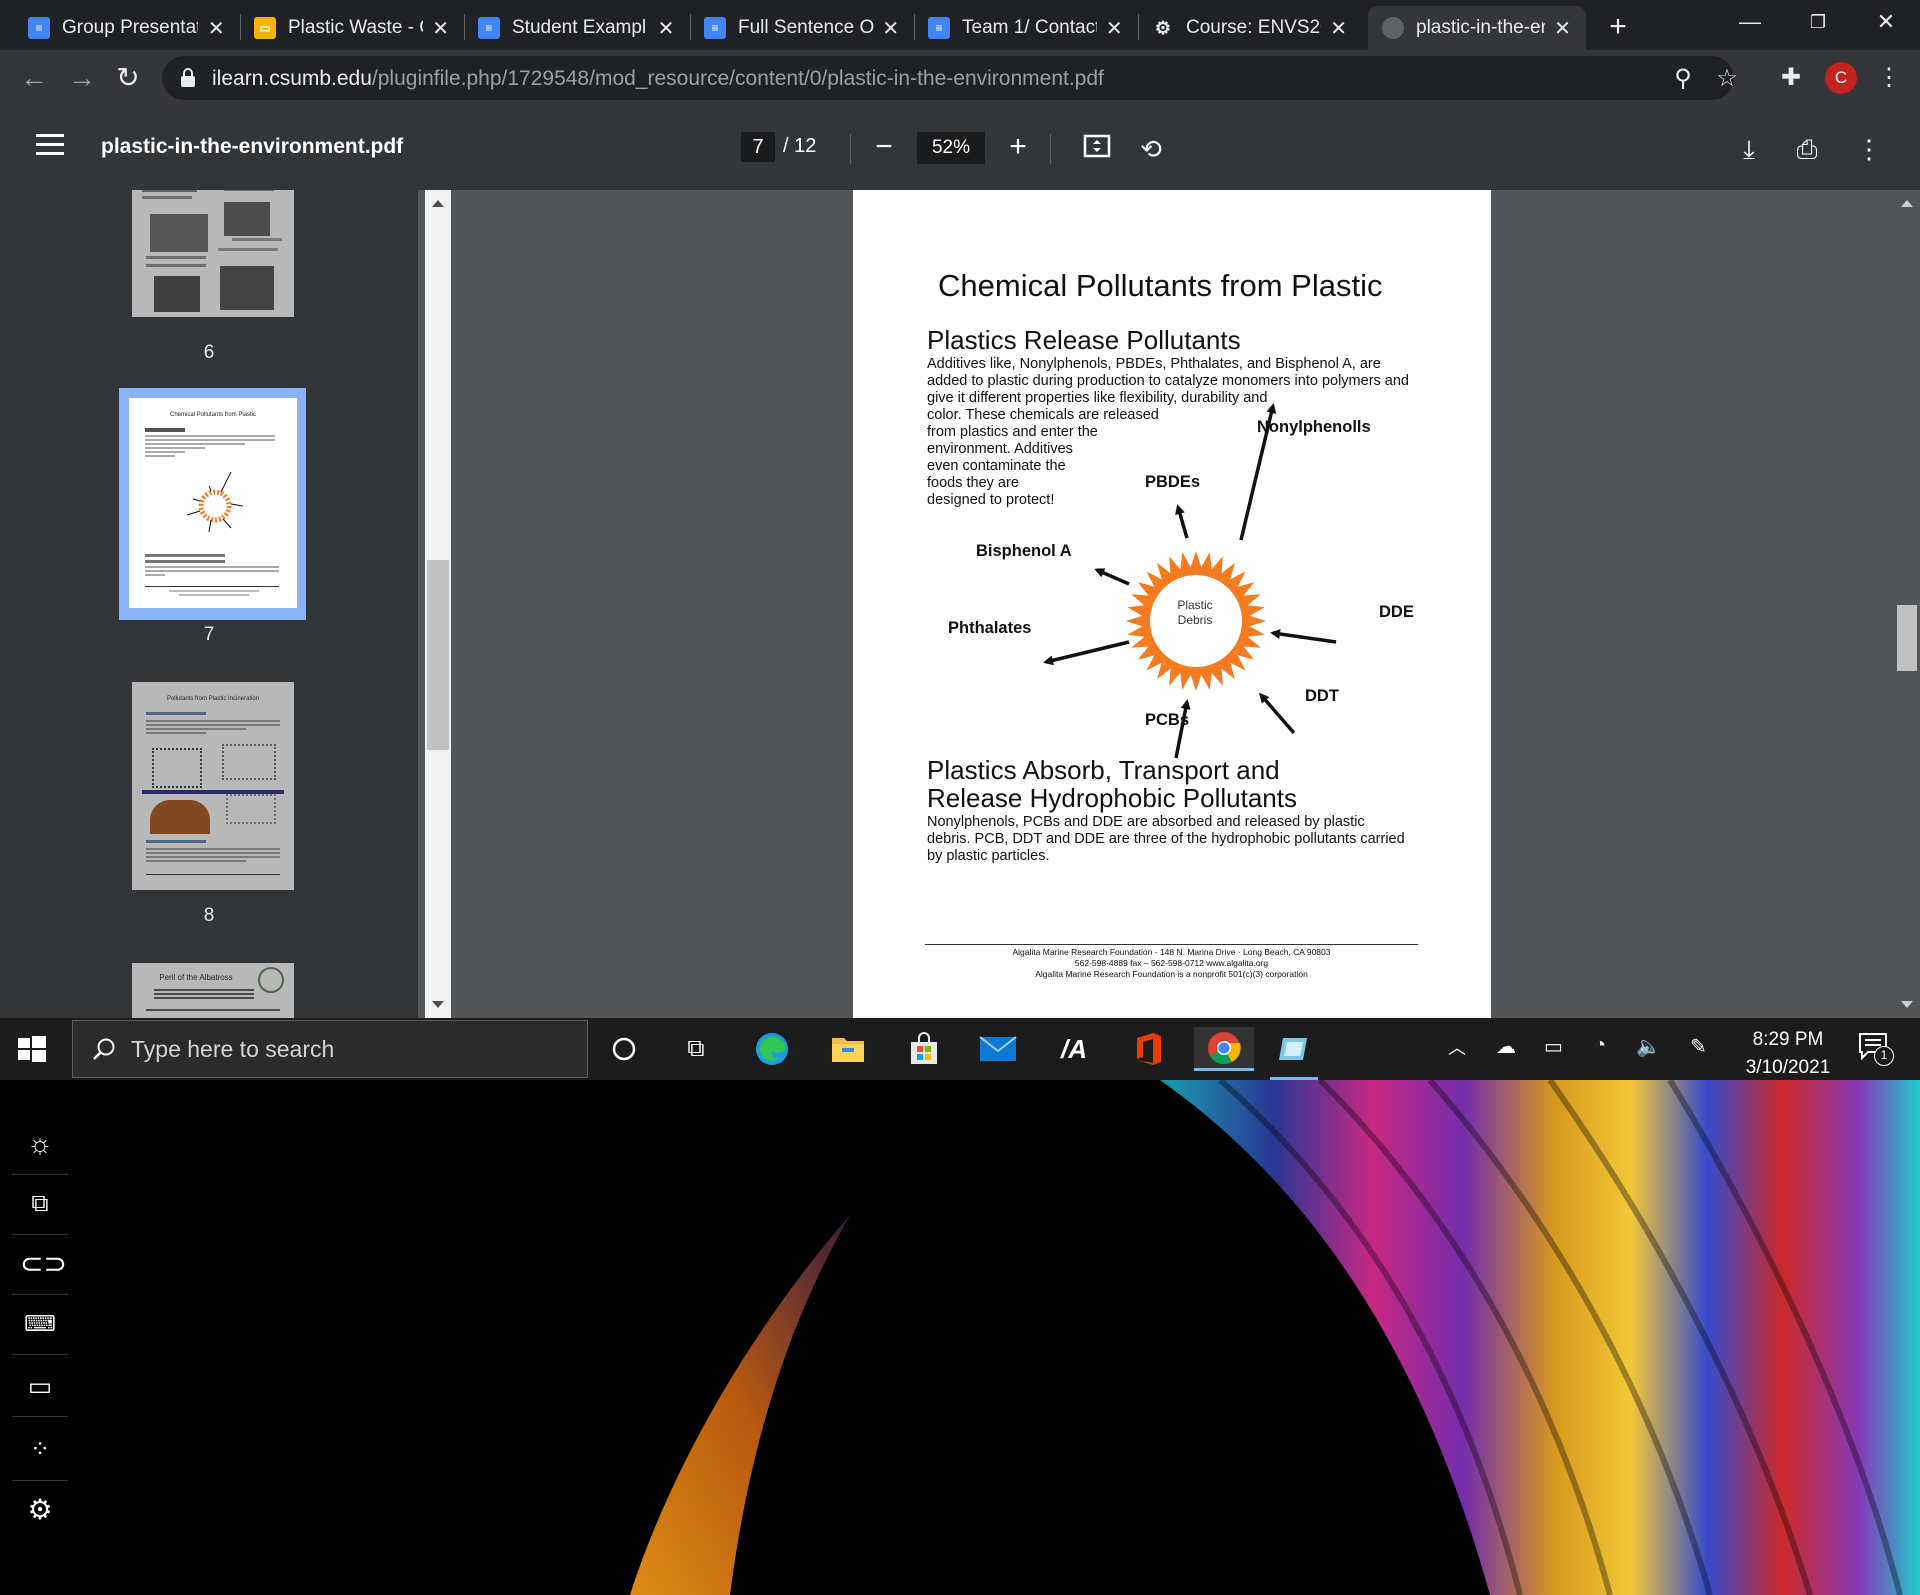 The height and width of the screenshot is (1595, 1920). What do you see at coordinates (50, 146) in the screenshot?
I see `hamburger-menu-icon` at bounding box center [50, 146].